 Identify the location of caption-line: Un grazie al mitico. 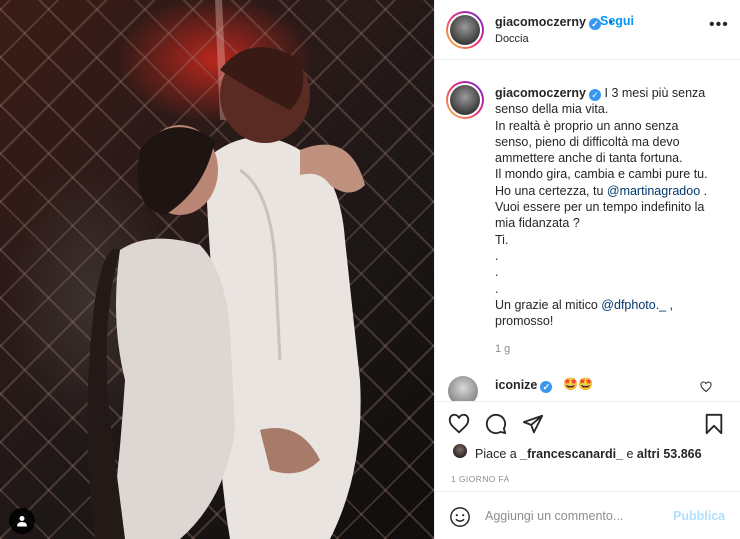
(548, 304).